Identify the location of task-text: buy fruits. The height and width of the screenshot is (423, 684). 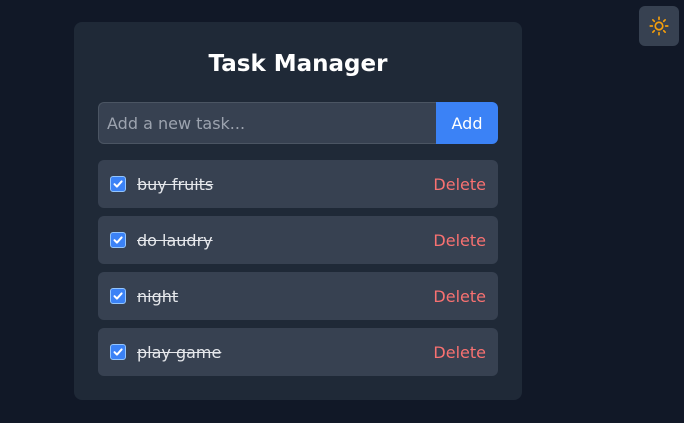
(175, 184).